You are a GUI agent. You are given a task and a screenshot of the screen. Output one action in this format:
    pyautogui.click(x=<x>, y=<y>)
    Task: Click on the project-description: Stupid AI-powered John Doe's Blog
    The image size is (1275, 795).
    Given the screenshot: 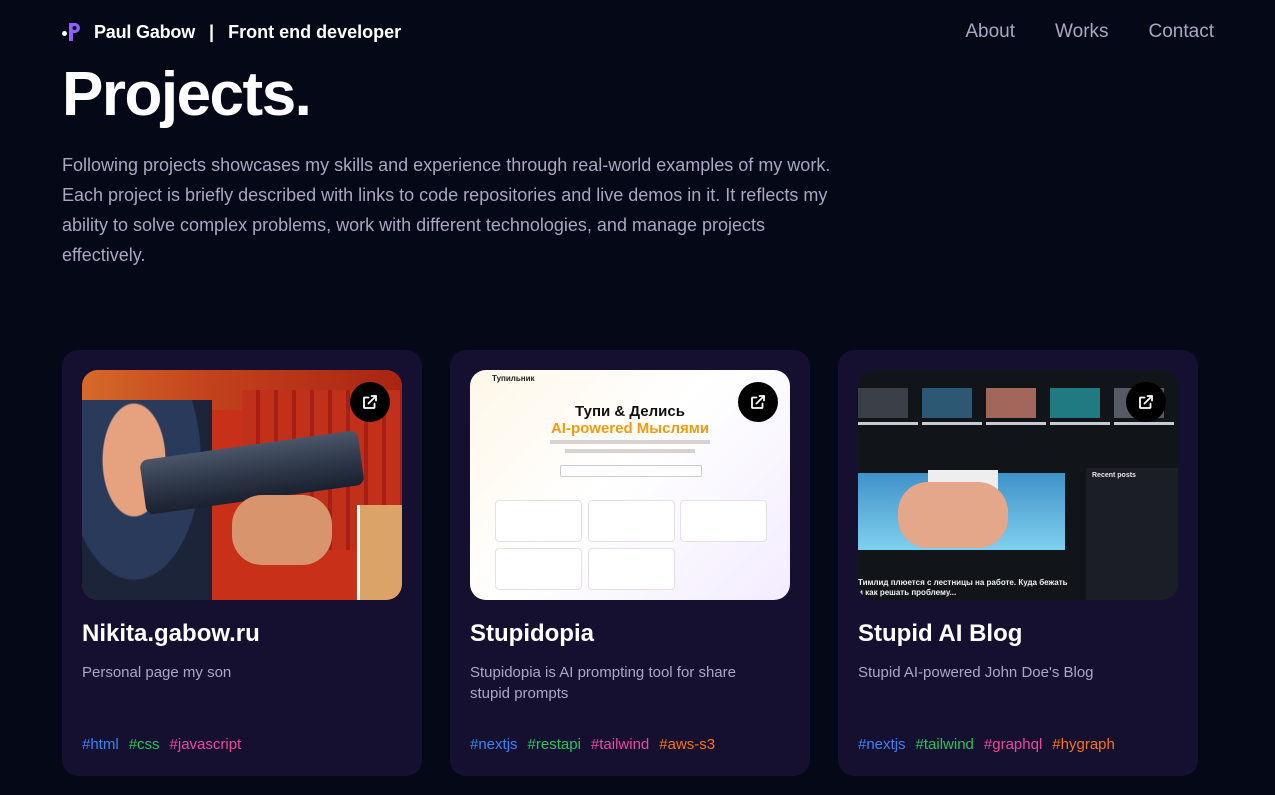 What is the action you would take?
    pyautogui.click(x=976, y=672)
    